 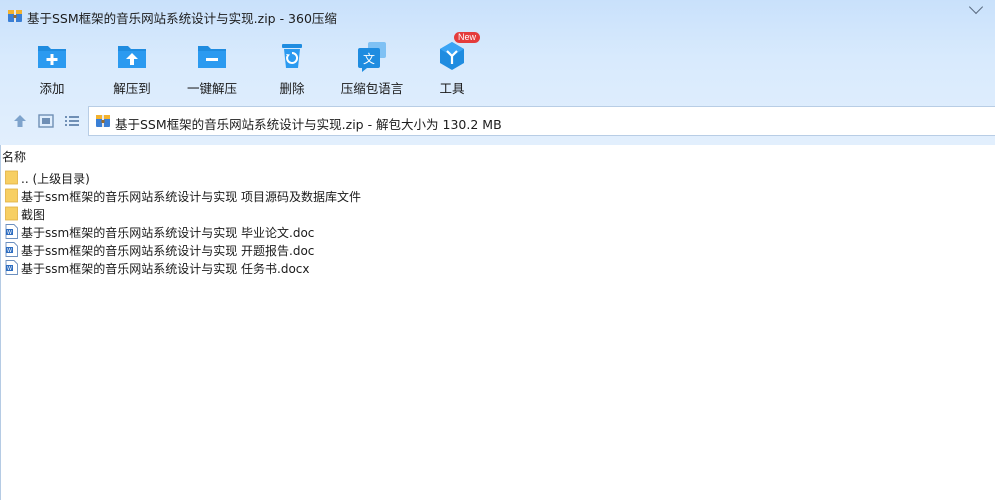 What do you see at coordinates (292, 56) in the screenshot?
I see `recycle-bin-icon` at bounding box center [292, 56].